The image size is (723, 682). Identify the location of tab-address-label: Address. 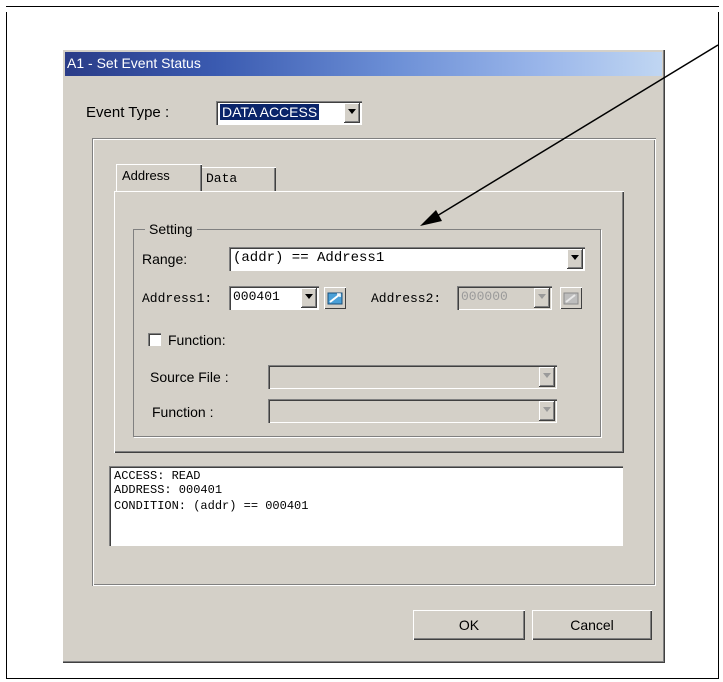
(146, 175).